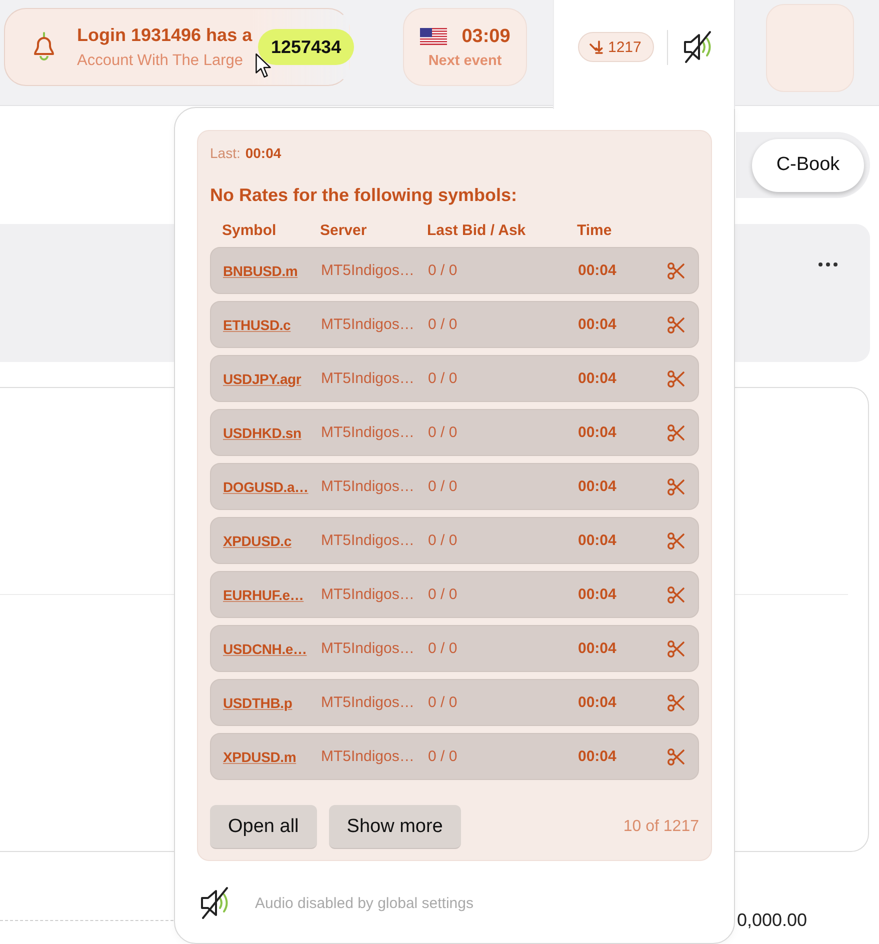  What do you see at coordinates (344, 230) in the screenshot?
I see `column-header: Server` at bounding box center [344, 230].